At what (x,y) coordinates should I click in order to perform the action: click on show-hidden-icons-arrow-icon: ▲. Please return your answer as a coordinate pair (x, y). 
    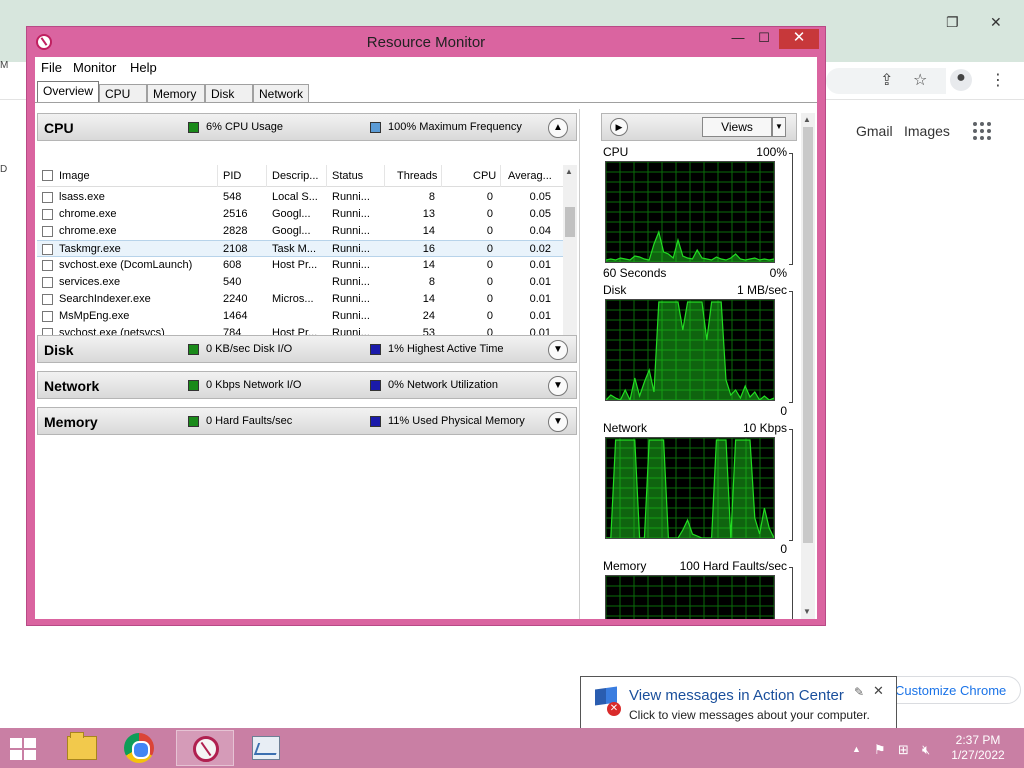
    Looking at the image, I should click on (856, 749).